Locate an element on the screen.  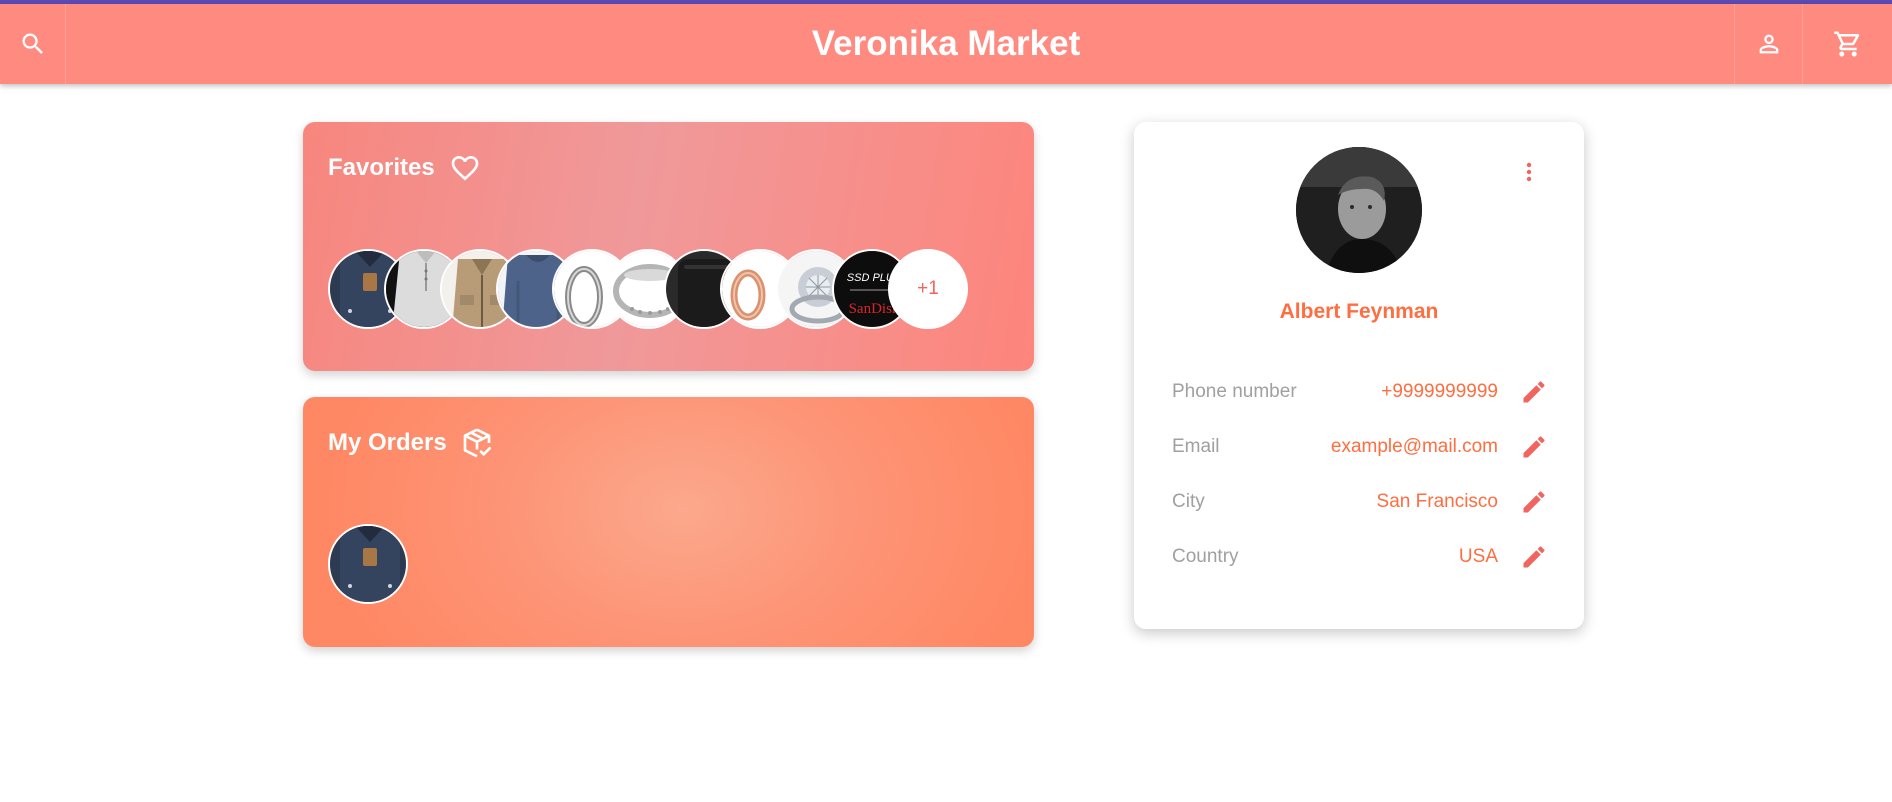
app-bar: Veronika Market is located at coordinates (946, 44).